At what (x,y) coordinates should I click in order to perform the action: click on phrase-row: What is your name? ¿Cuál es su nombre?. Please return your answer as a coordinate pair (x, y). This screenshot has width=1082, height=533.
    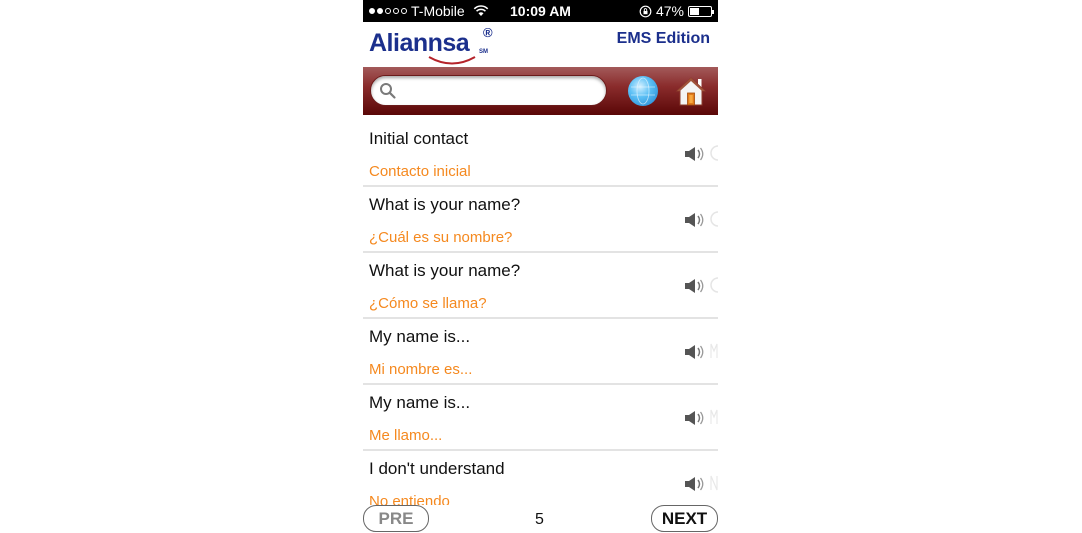
    Looking at the image, I should click on (540, 220).